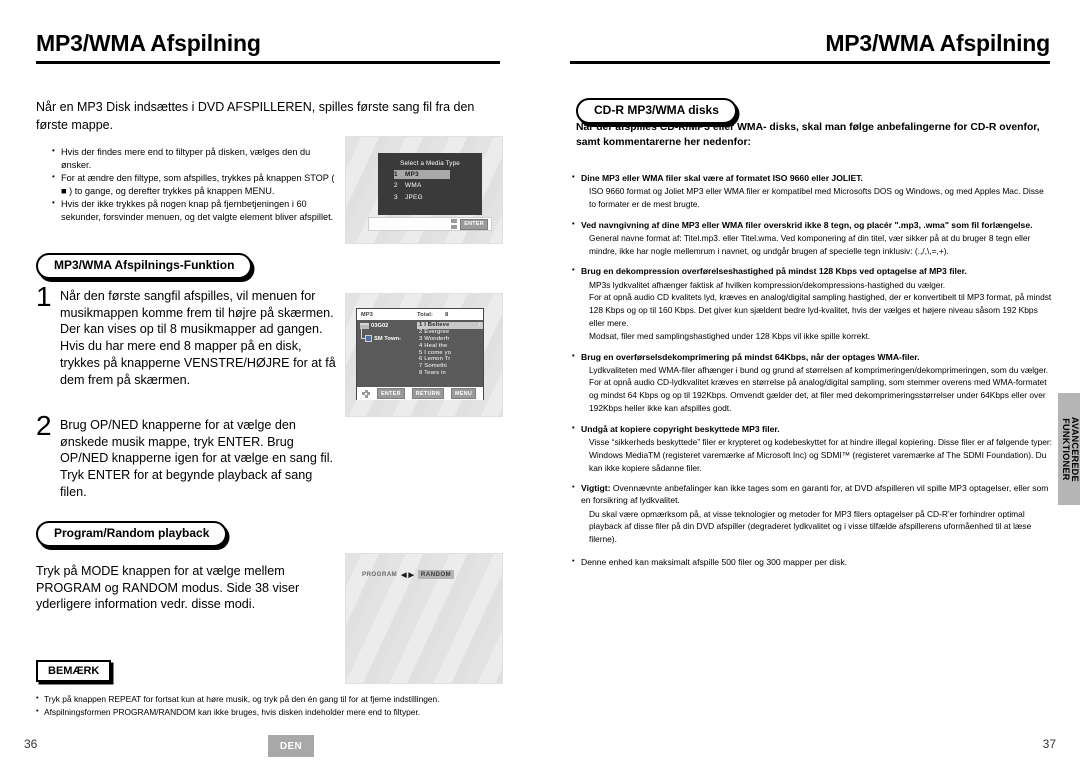 The width and height of the screenshot is (1080, 765). I want to click on track-index: 7, so click(421, 366).